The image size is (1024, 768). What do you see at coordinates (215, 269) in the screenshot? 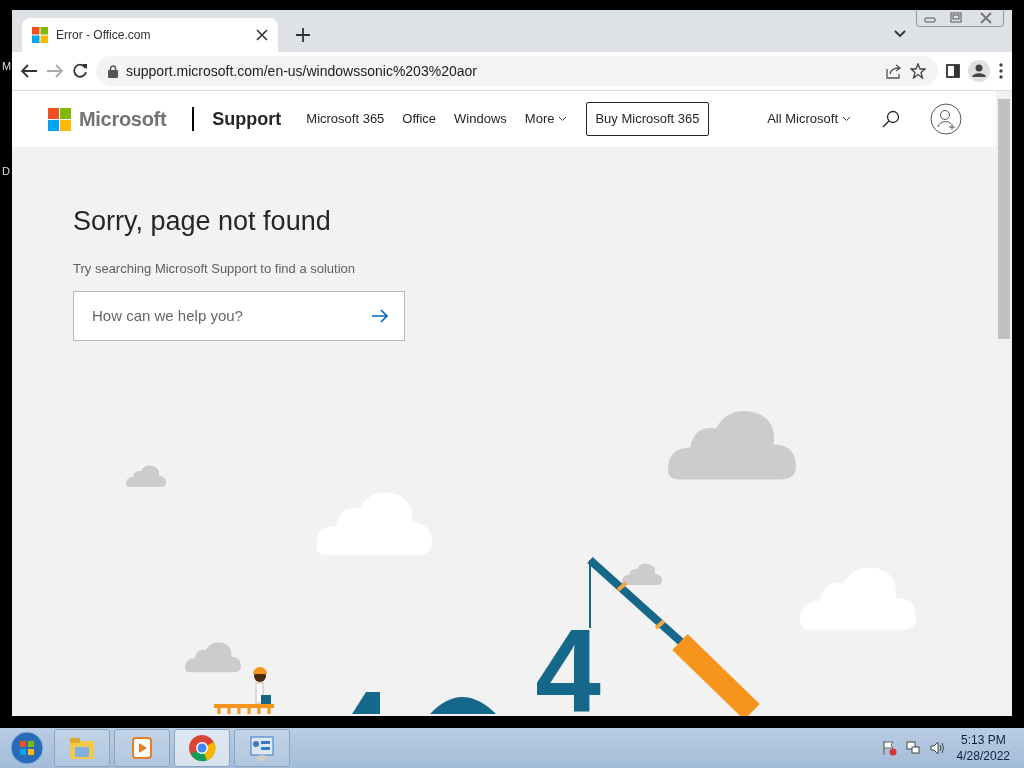
I see `helper-text: Try searching Microsoft Support to find a solution` at bounding box center [215, 269].